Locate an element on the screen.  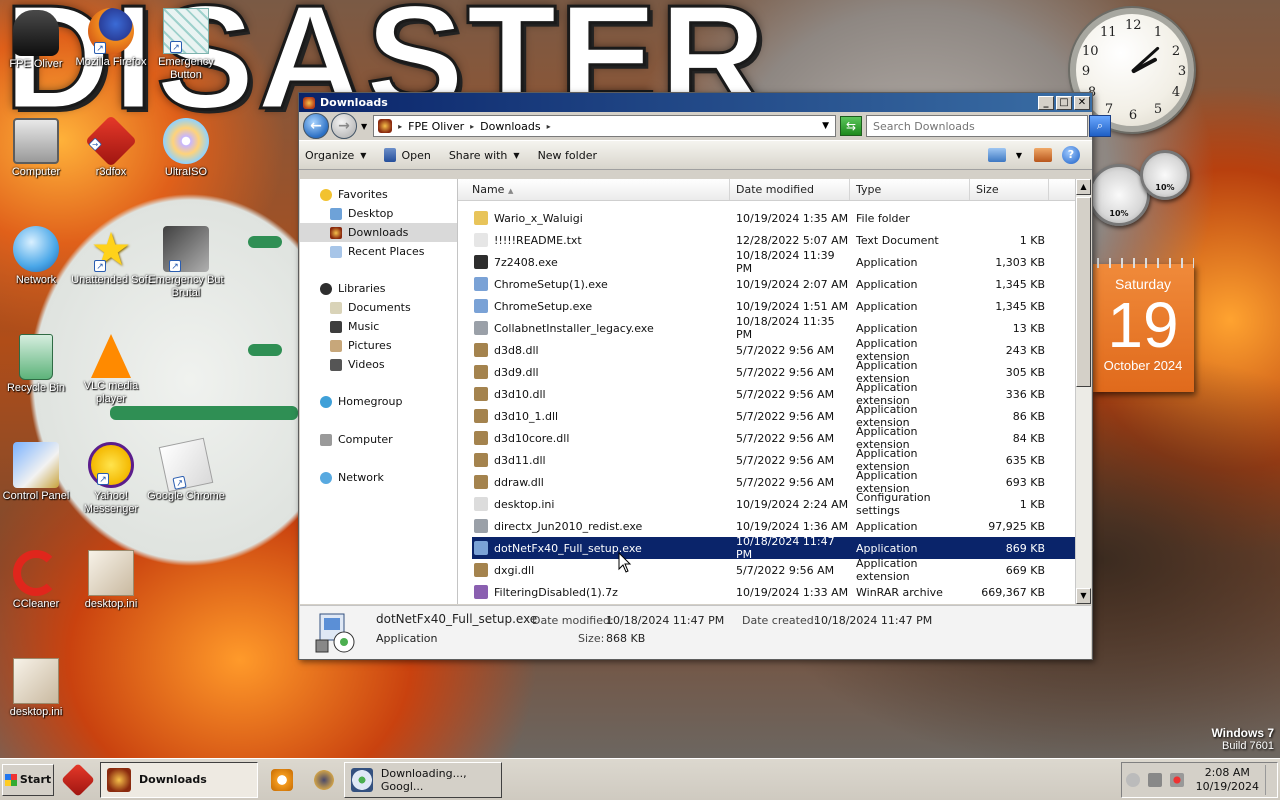
view-dropdown-icon: ▼ is located at coordinates (1019, 155).